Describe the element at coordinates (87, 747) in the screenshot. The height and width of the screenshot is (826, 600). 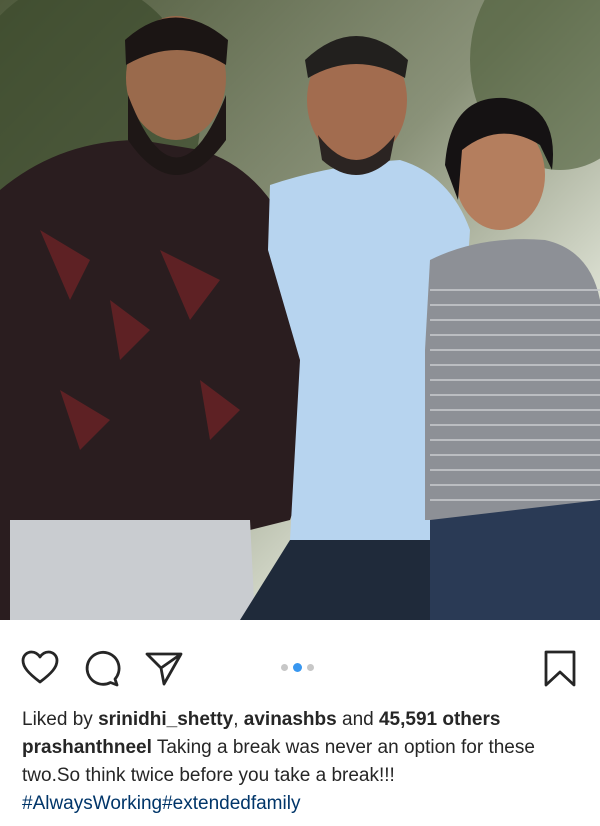
I see `caption-author-link: prashanthneel` at that location.